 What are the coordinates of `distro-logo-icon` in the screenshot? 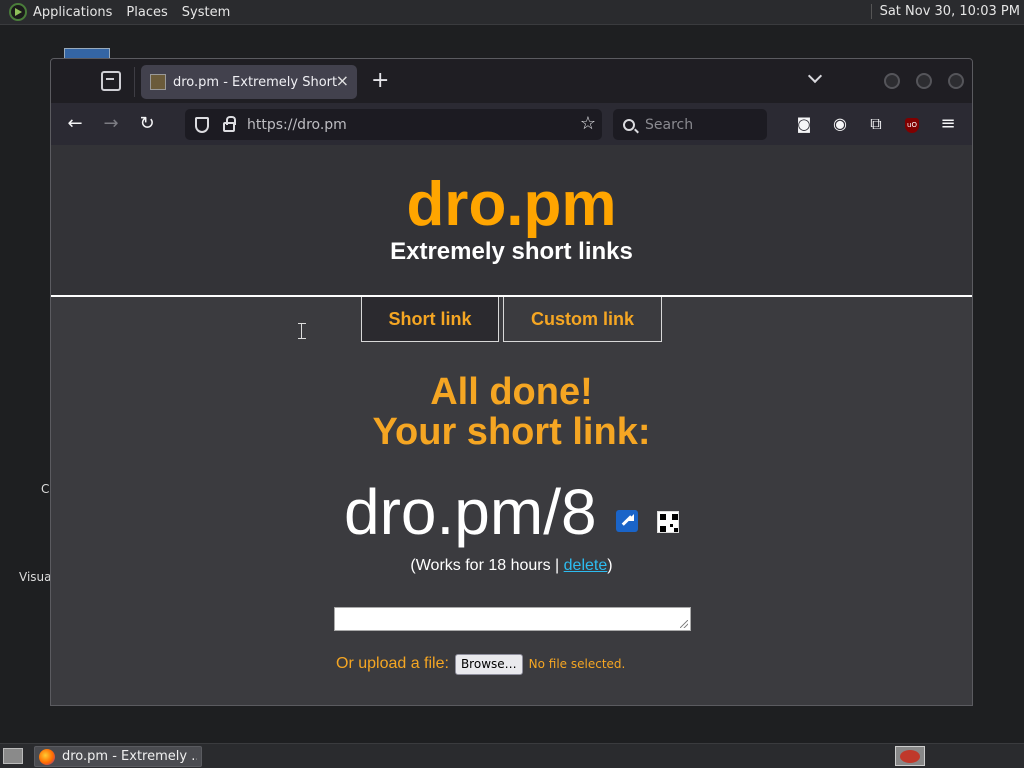 It's located at (18, 12).